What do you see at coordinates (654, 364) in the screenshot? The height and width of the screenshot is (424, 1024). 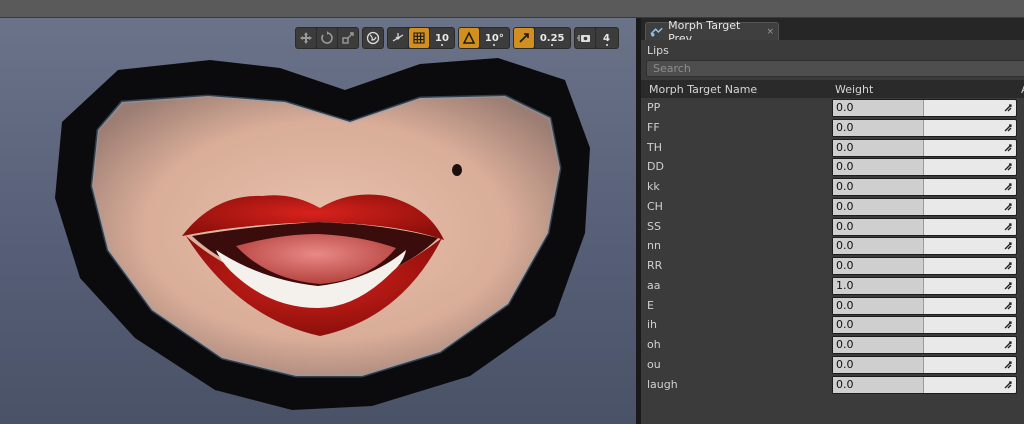 I see `morph-target-name: ou` at bounding box center [654, 364].